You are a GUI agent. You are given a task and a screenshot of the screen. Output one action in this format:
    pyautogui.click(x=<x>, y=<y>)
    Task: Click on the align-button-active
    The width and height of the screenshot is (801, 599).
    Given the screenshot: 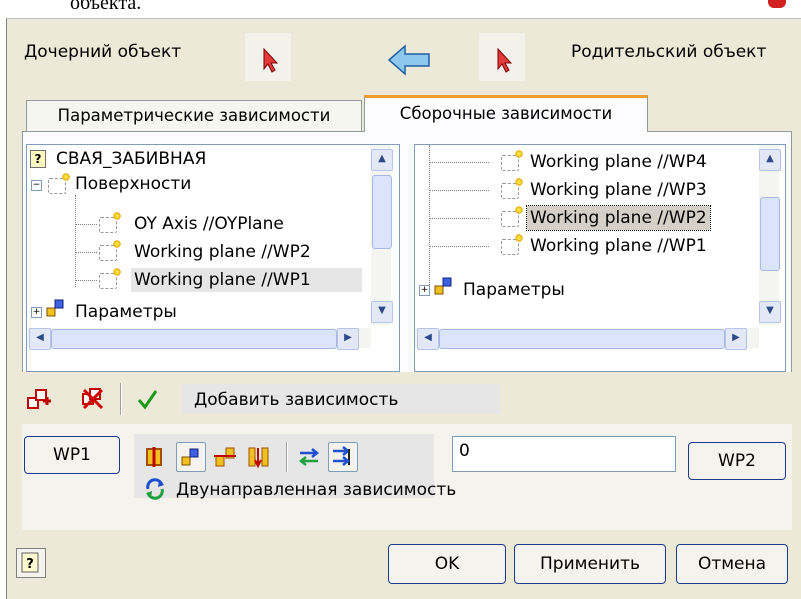 What is the action you would take?
    pyautogui.click(x=191, y=457)
    